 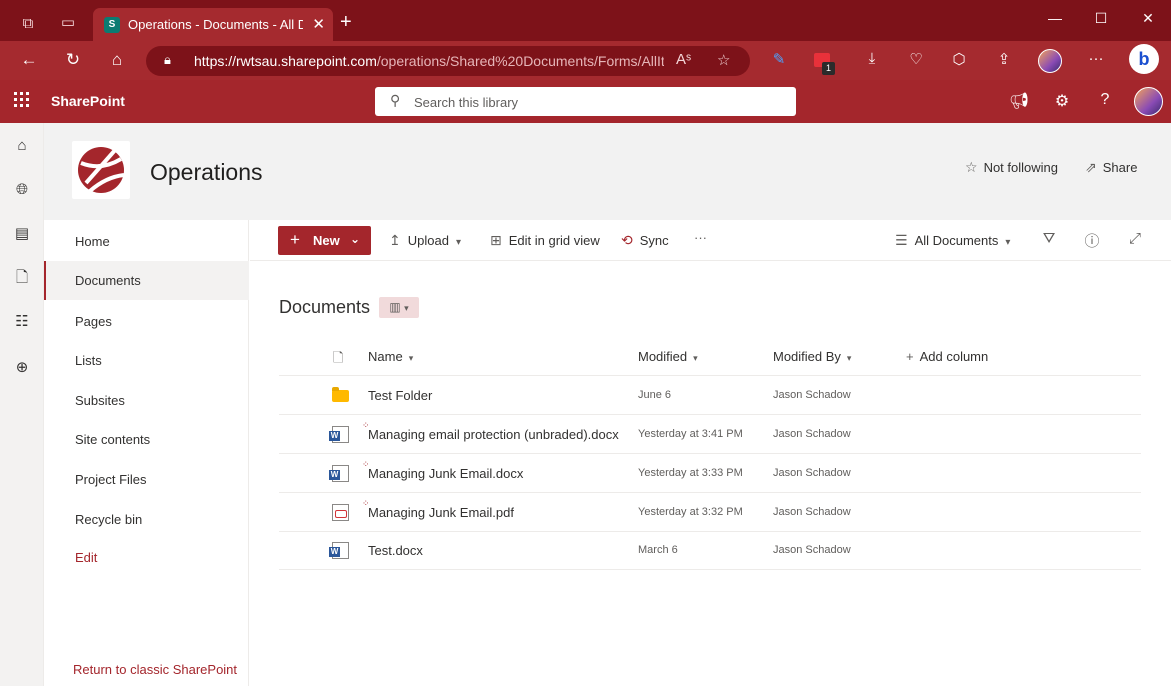 I want to click on browser-profile-avatar, so click(x=1050, y=61).